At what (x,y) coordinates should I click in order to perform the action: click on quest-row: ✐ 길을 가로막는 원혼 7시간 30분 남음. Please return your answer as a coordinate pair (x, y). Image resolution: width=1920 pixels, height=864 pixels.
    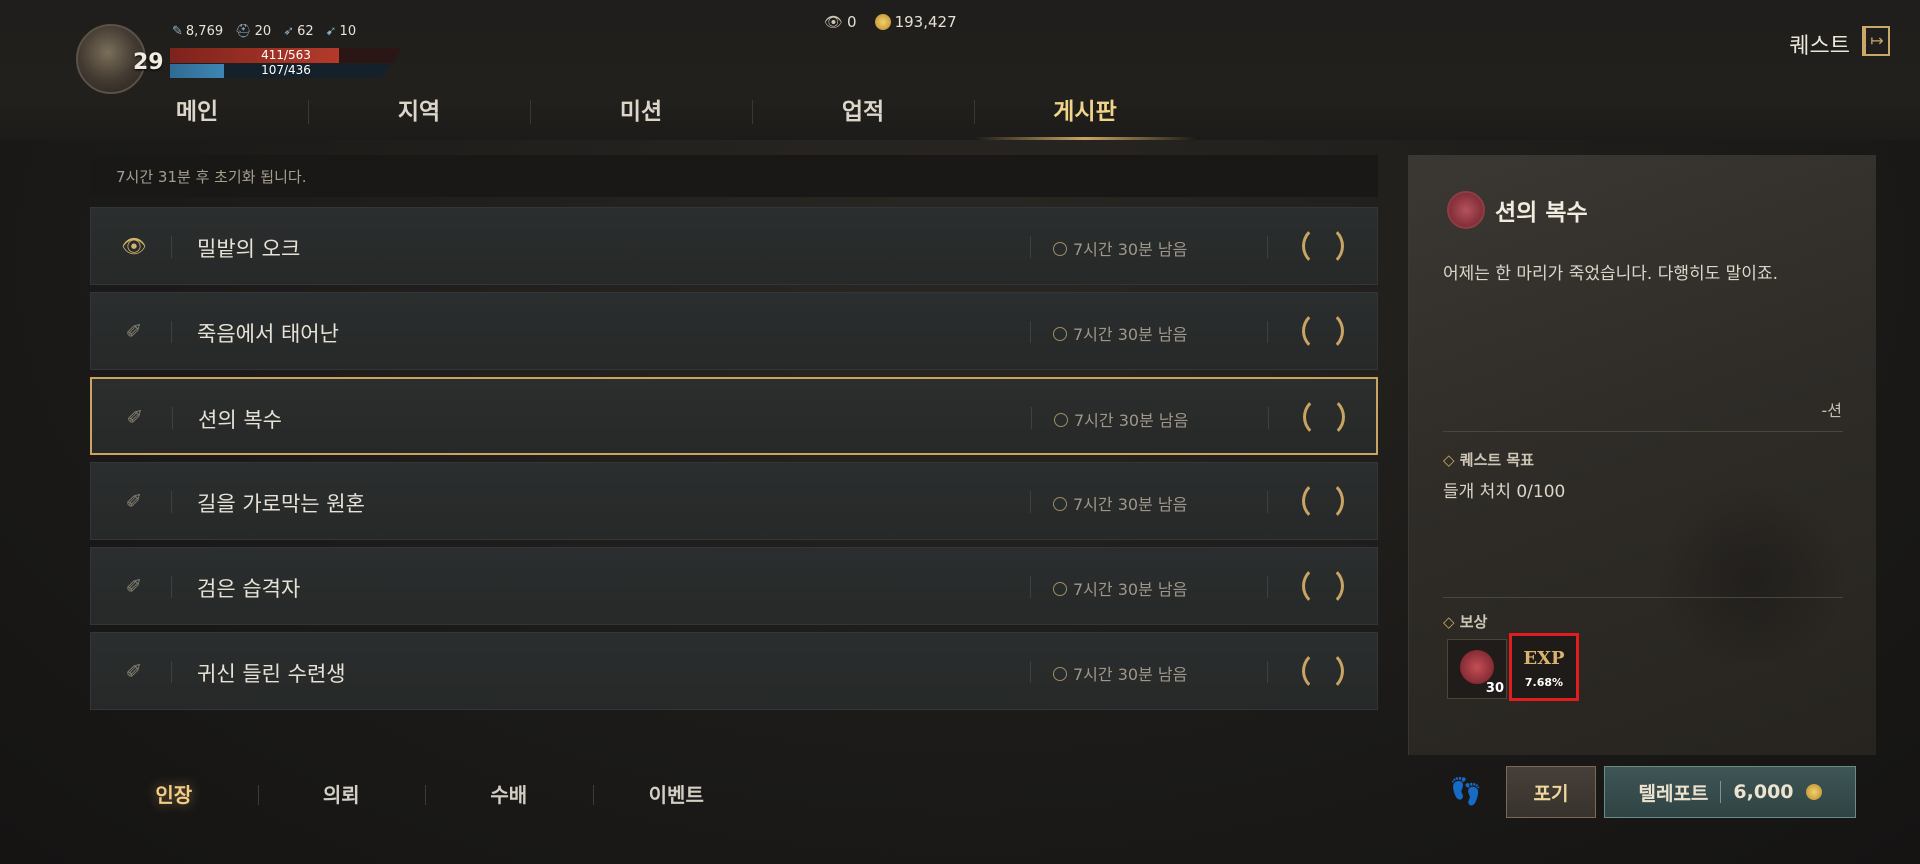
    Looking at the image, I should click on (734, 501).